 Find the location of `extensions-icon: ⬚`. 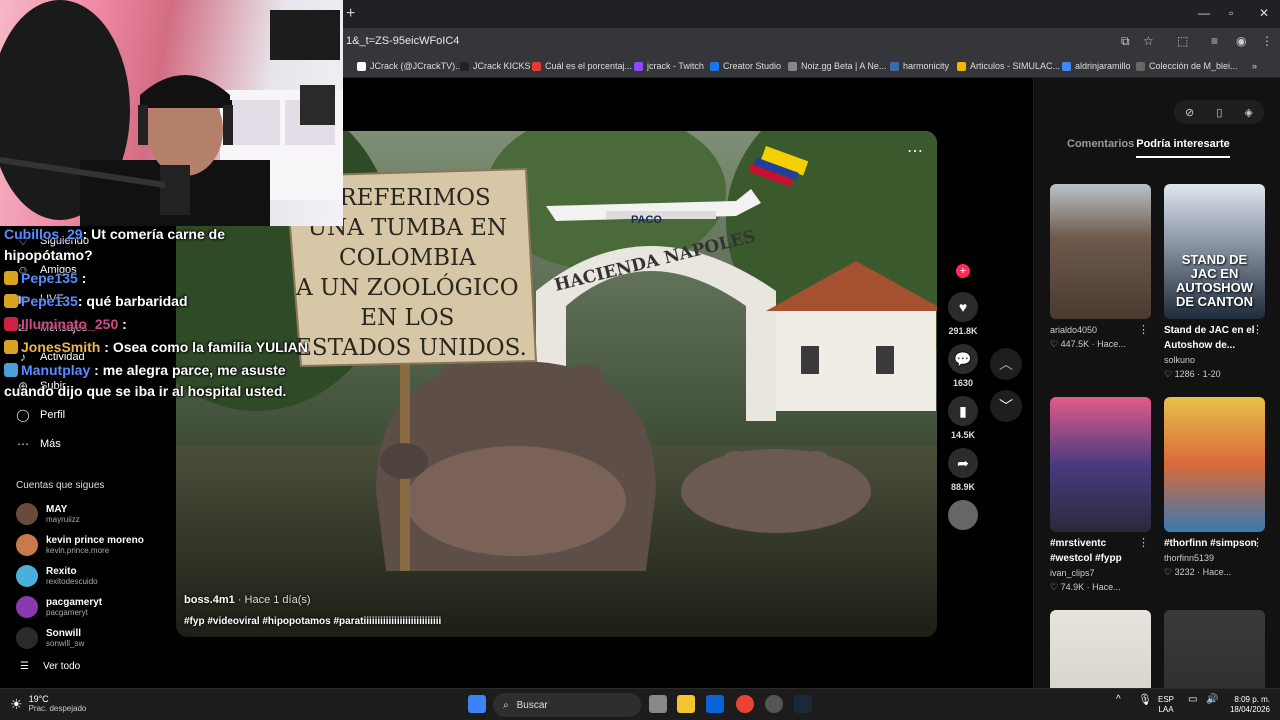

extensions-icon: ⬚ is located at coordinates (1182, 41).